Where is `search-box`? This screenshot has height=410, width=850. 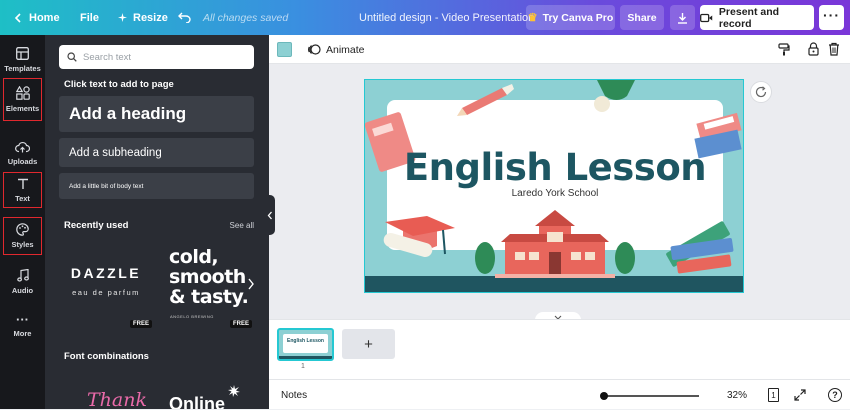 search-box is located at coordinates (156, 57).